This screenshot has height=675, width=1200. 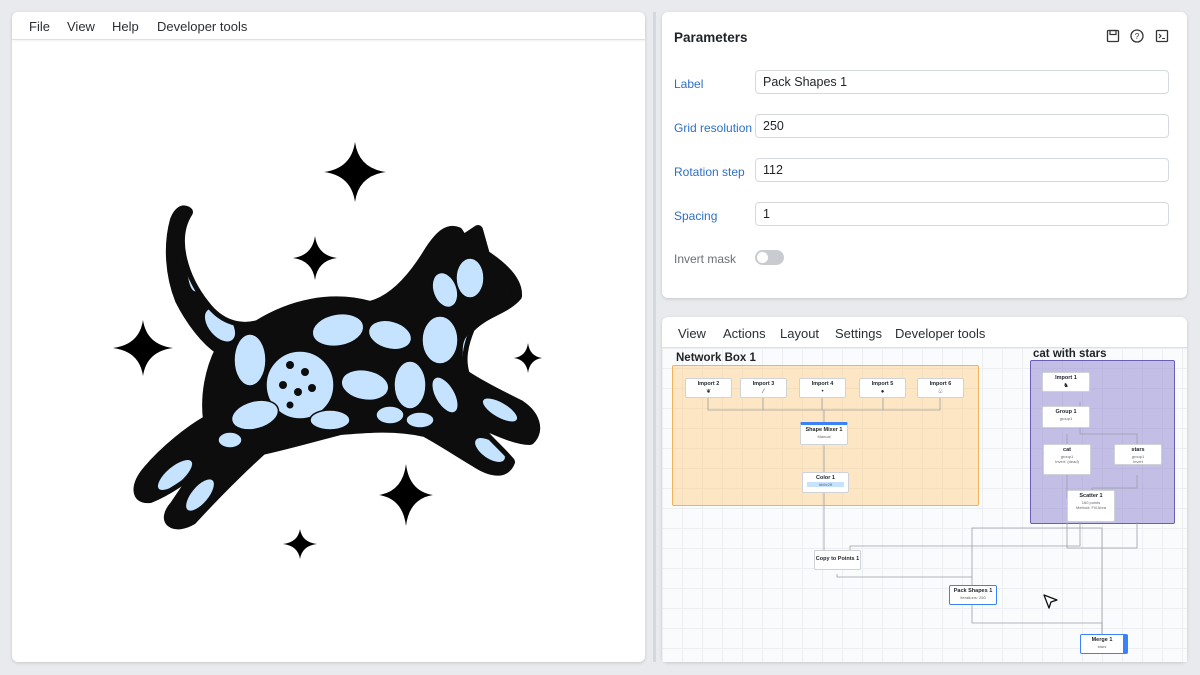 I want to click on node-import-5: Import 5 ●, so click(x=882, y=388).